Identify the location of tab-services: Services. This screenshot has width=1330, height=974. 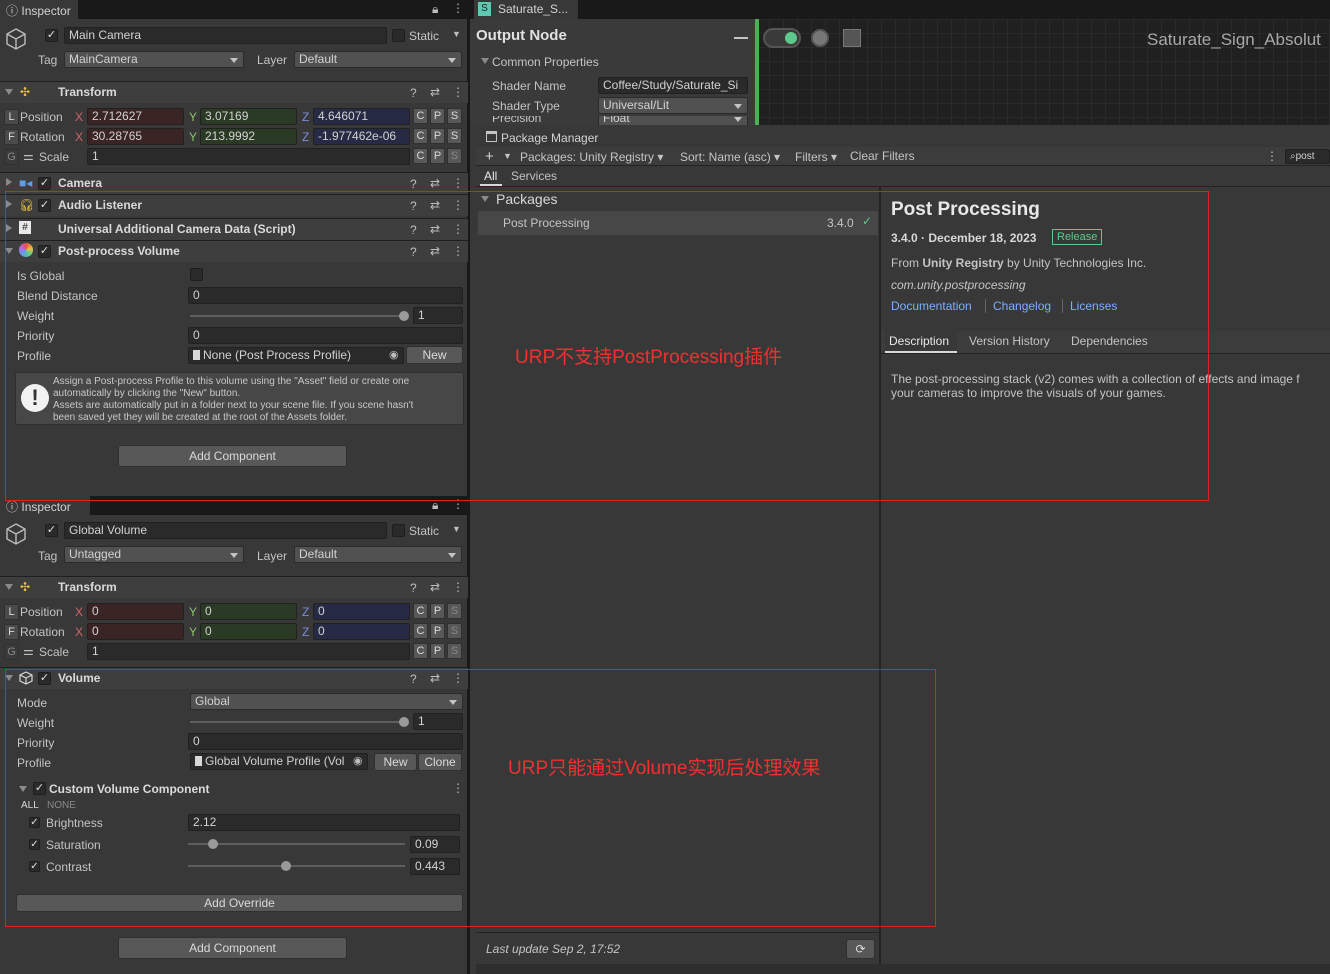
(534, 176).